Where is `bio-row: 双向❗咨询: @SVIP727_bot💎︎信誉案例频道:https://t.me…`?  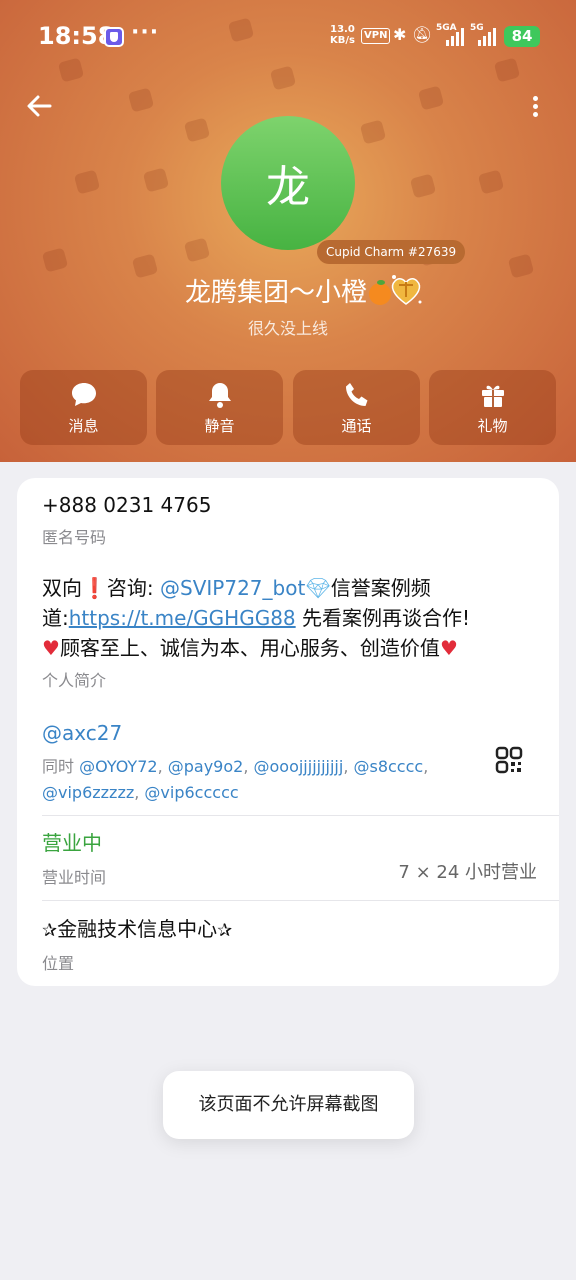
bio-row: 双向❗咨询: @SVIP727_bot💎︎信誉案例频道:https://t.me… is located at coordinates (289, 632).